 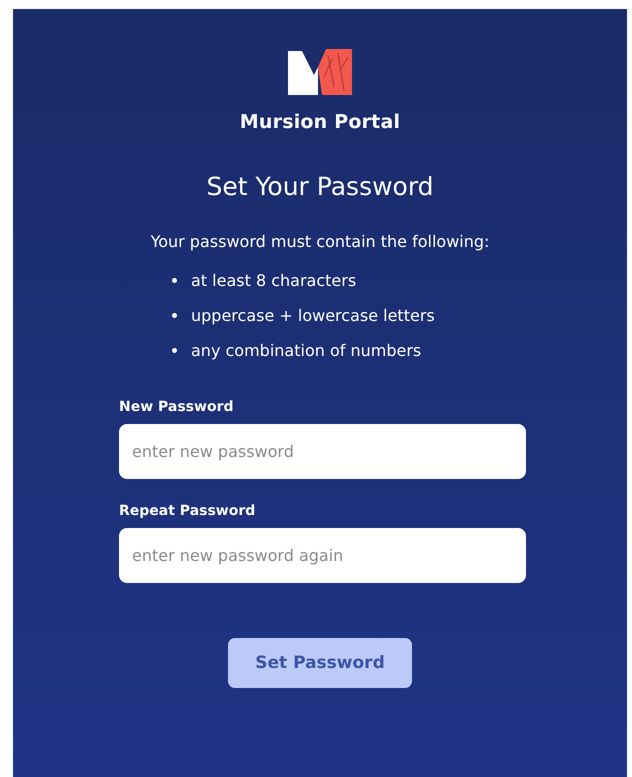 What do you see at coordinates (320, 72) in the screenshot?
I see `logo-icon` at bounding box center [320, 72].